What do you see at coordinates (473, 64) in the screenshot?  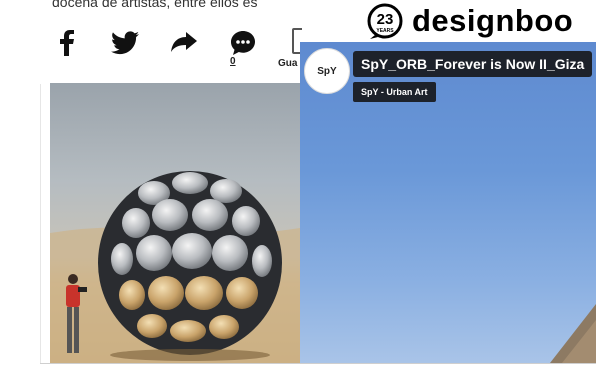 I see `embed-title: SpY_ORB_Forever is Now II_Giza` at bounding box center [473, 64].